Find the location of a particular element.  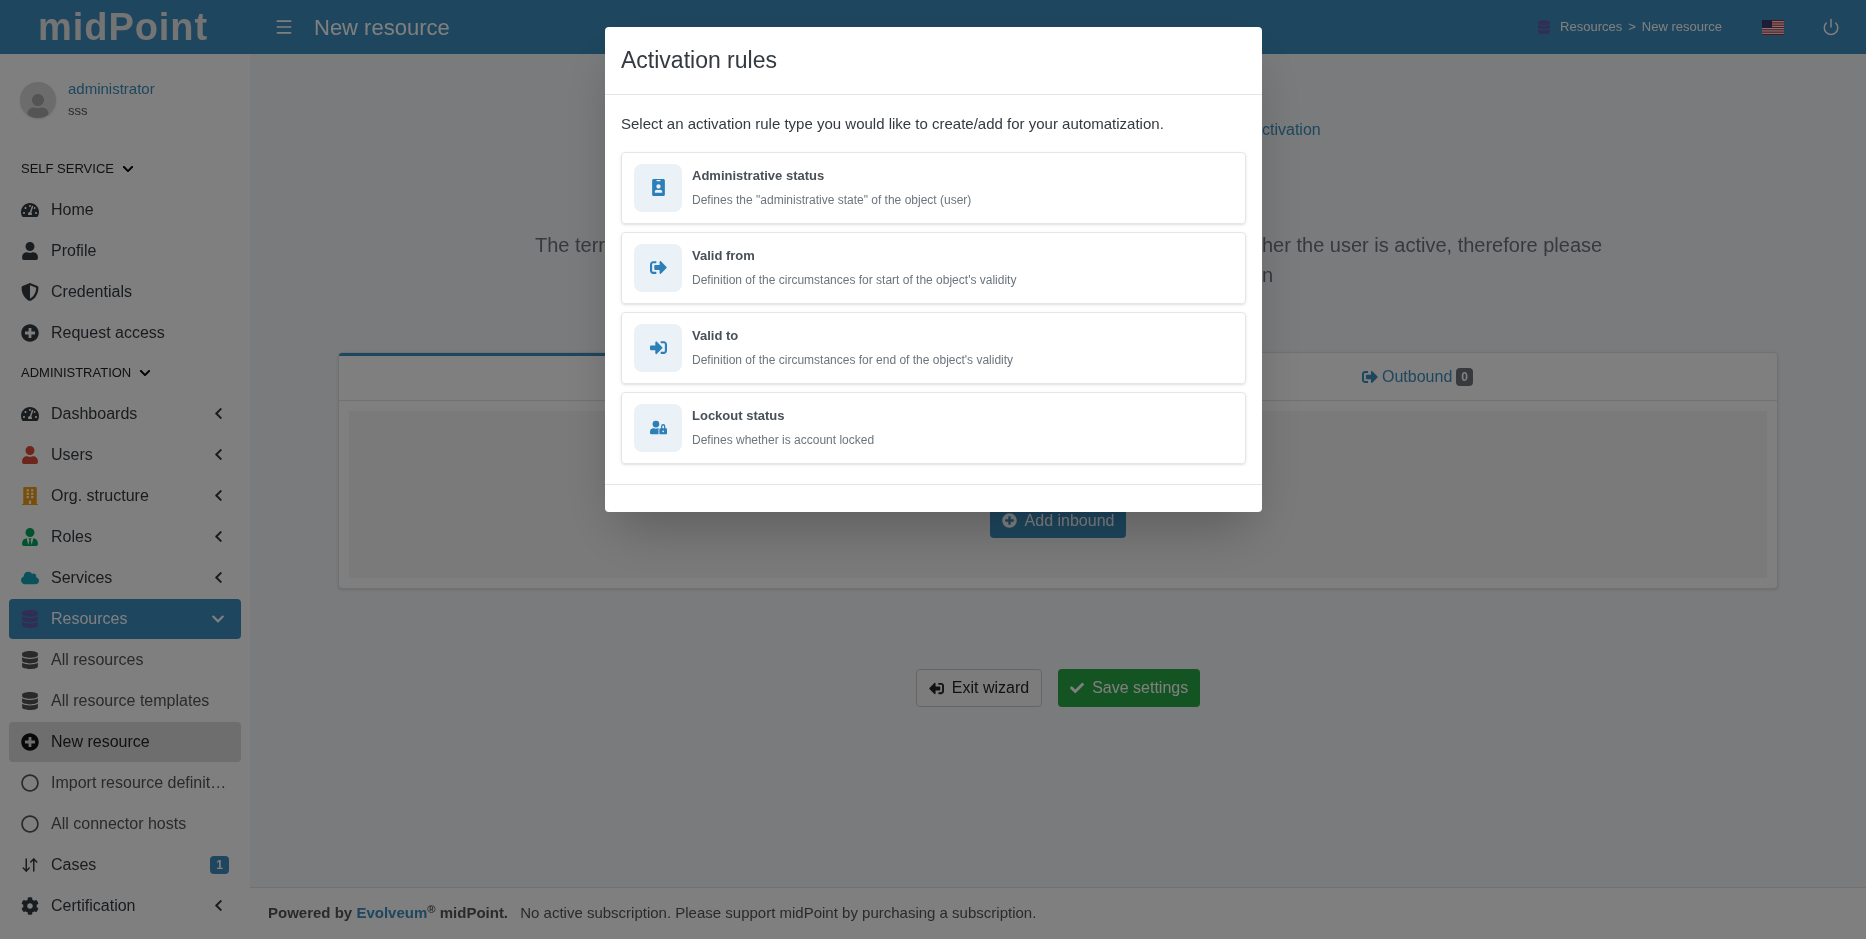

rule-option-card: Valid from Definition of the circumstances for start of the object's validity is located at coordinates (933, 267).